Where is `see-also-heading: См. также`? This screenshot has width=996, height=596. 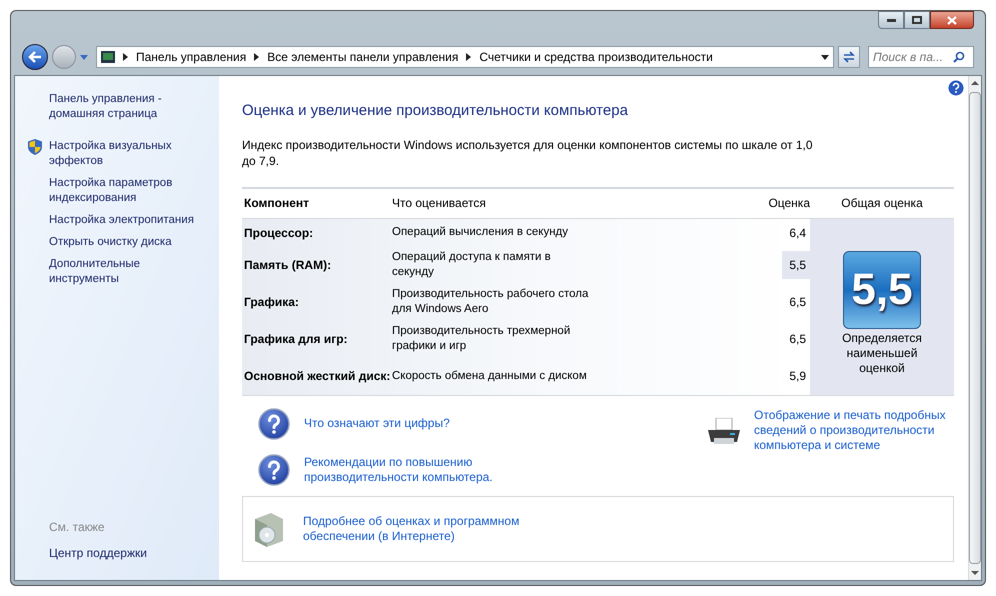 see-also-heading: См. также is located at coordinates (77, 527).